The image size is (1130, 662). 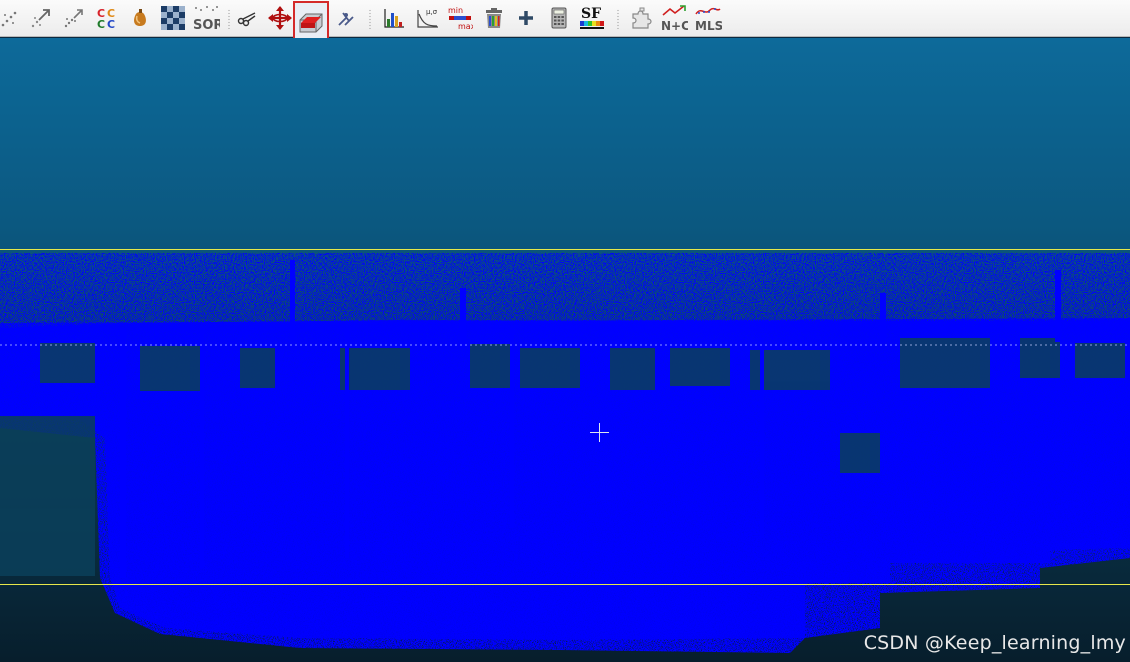 I want to click on point-density-icon, so click(x=73, y=18).